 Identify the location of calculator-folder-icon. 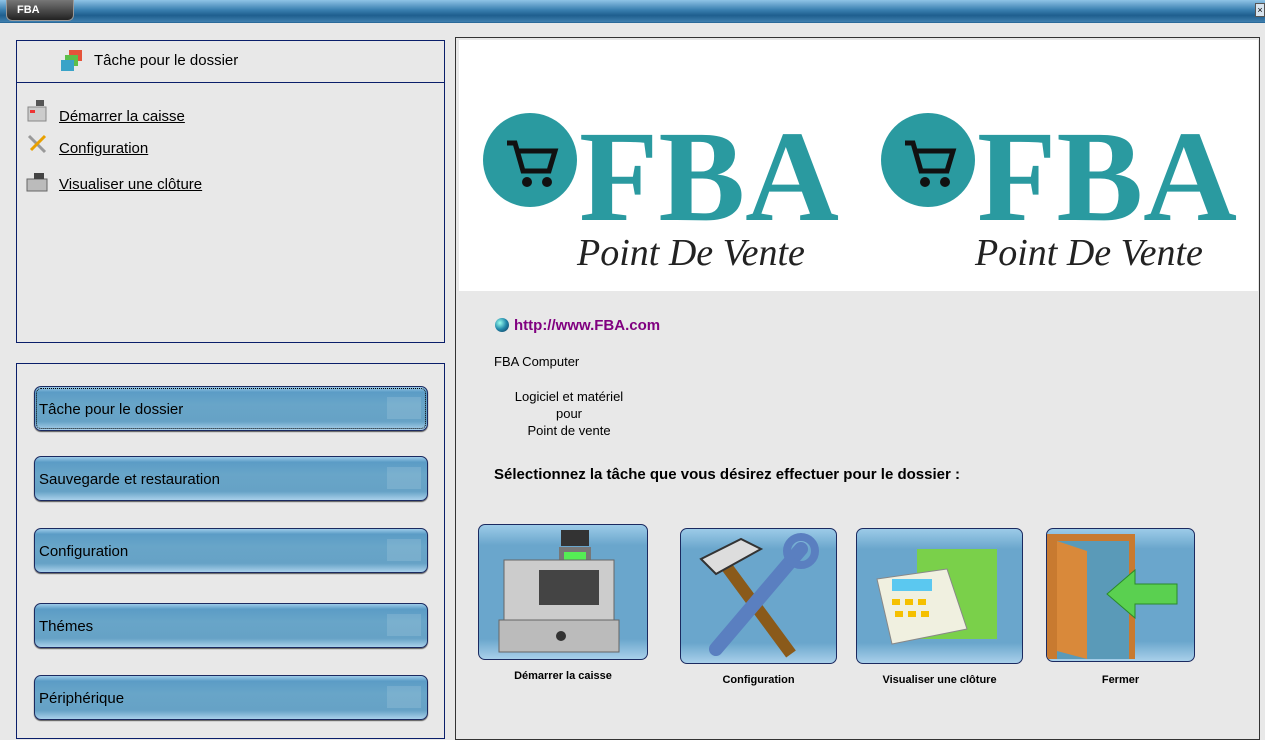
(936, 597).